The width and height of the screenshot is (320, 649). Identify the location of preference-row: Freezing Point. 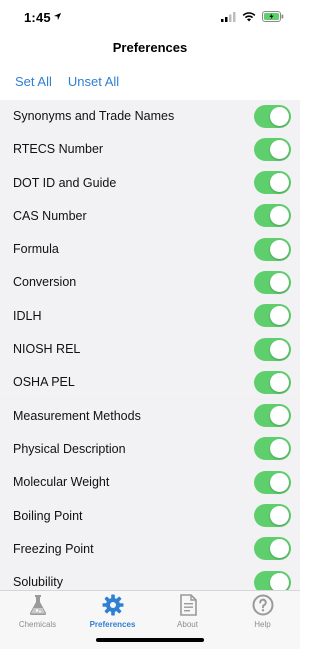
(150, 548).